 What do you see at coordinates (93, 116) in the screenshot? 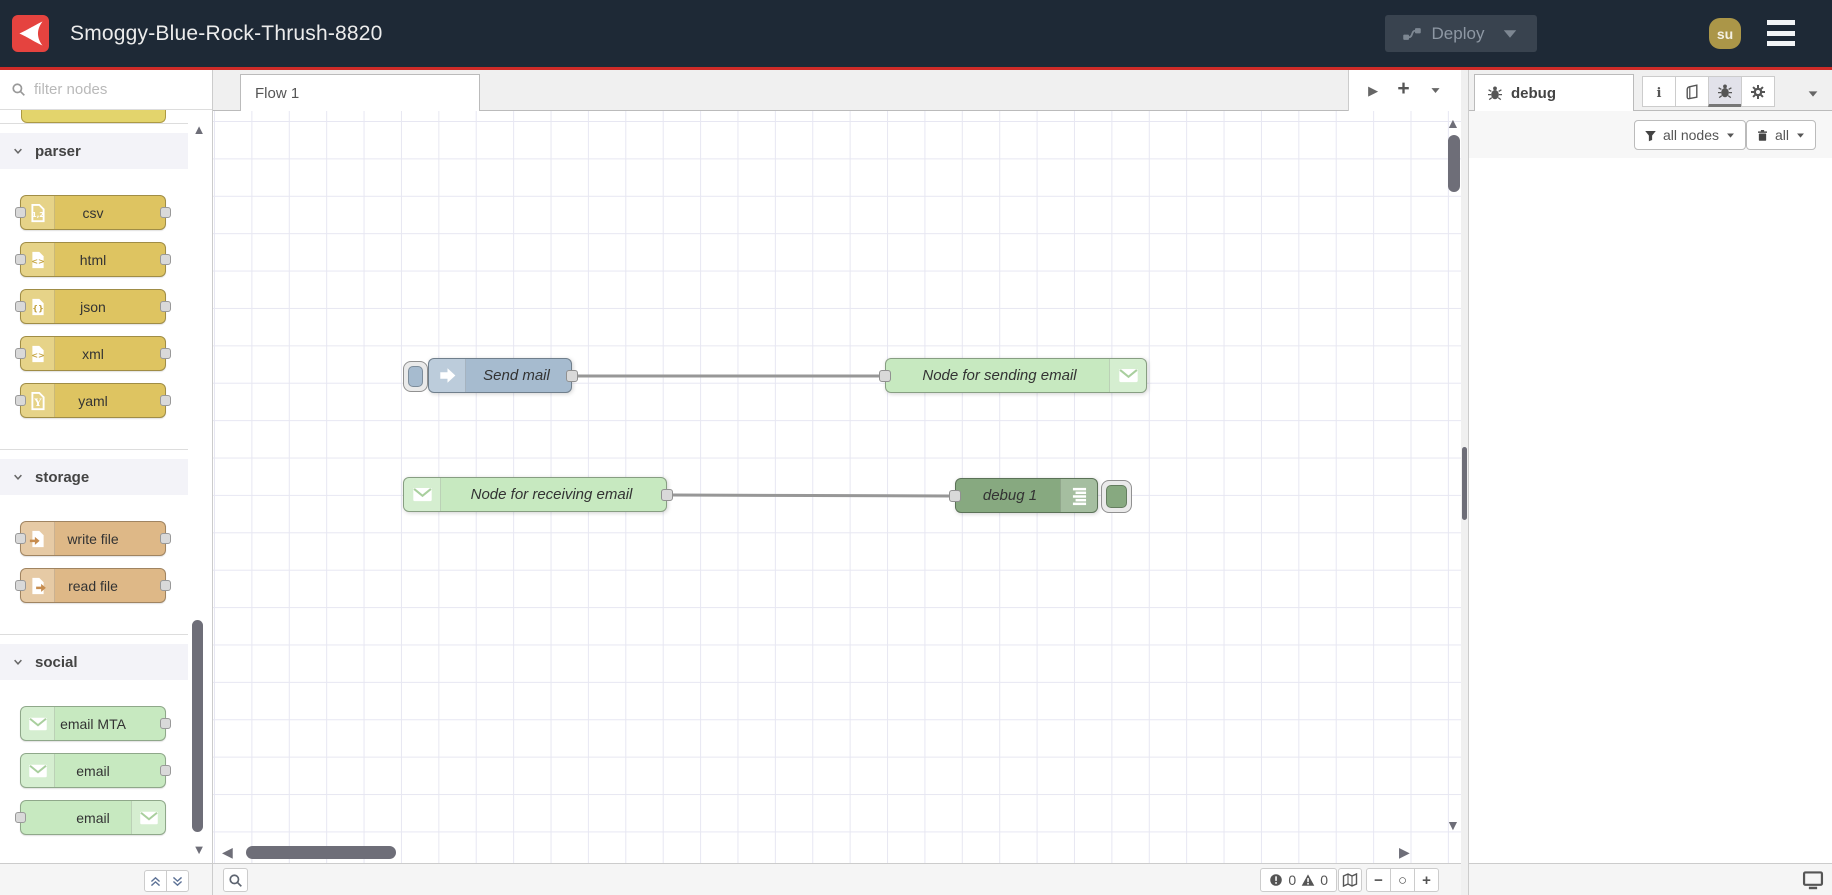
I see `partially-visible-node` at bounding box center [93, 116].